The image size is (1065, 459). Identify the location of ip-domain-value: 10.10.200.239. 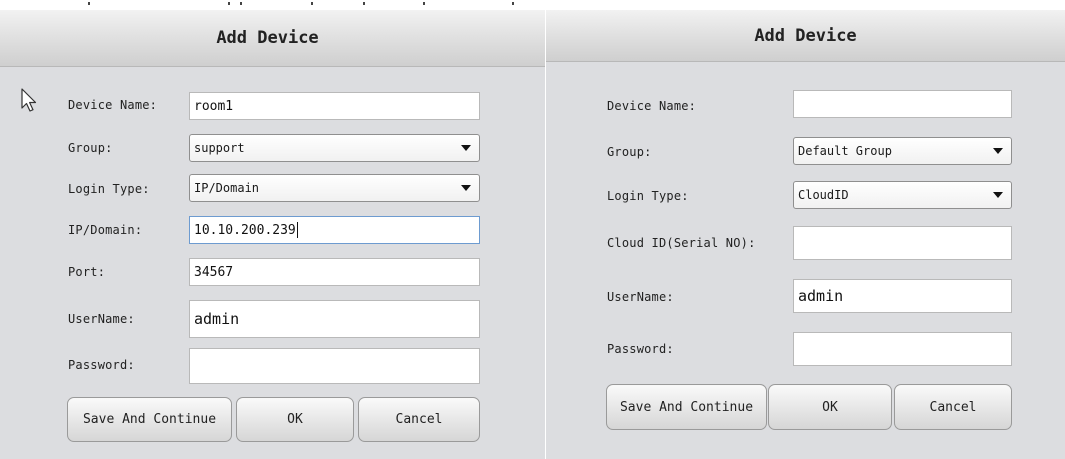
(245, 230).